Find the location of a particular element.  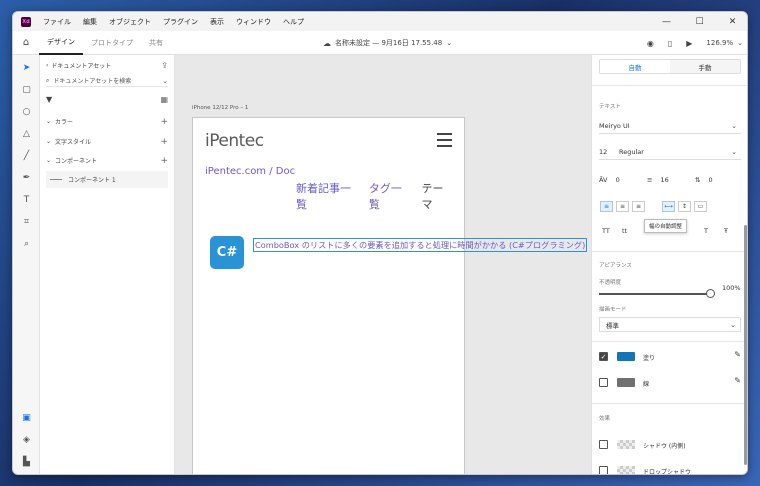

rectangle-tool-icon: ▢ is located at coordinates (26, 89).